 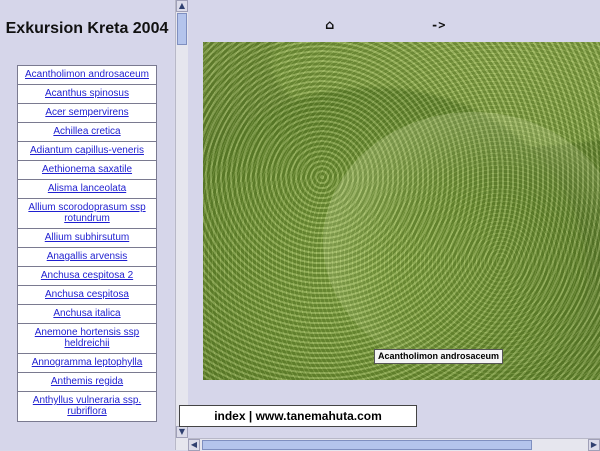 I want to click on list-item: Aethionema saxatile, so click(x=87, y=170).